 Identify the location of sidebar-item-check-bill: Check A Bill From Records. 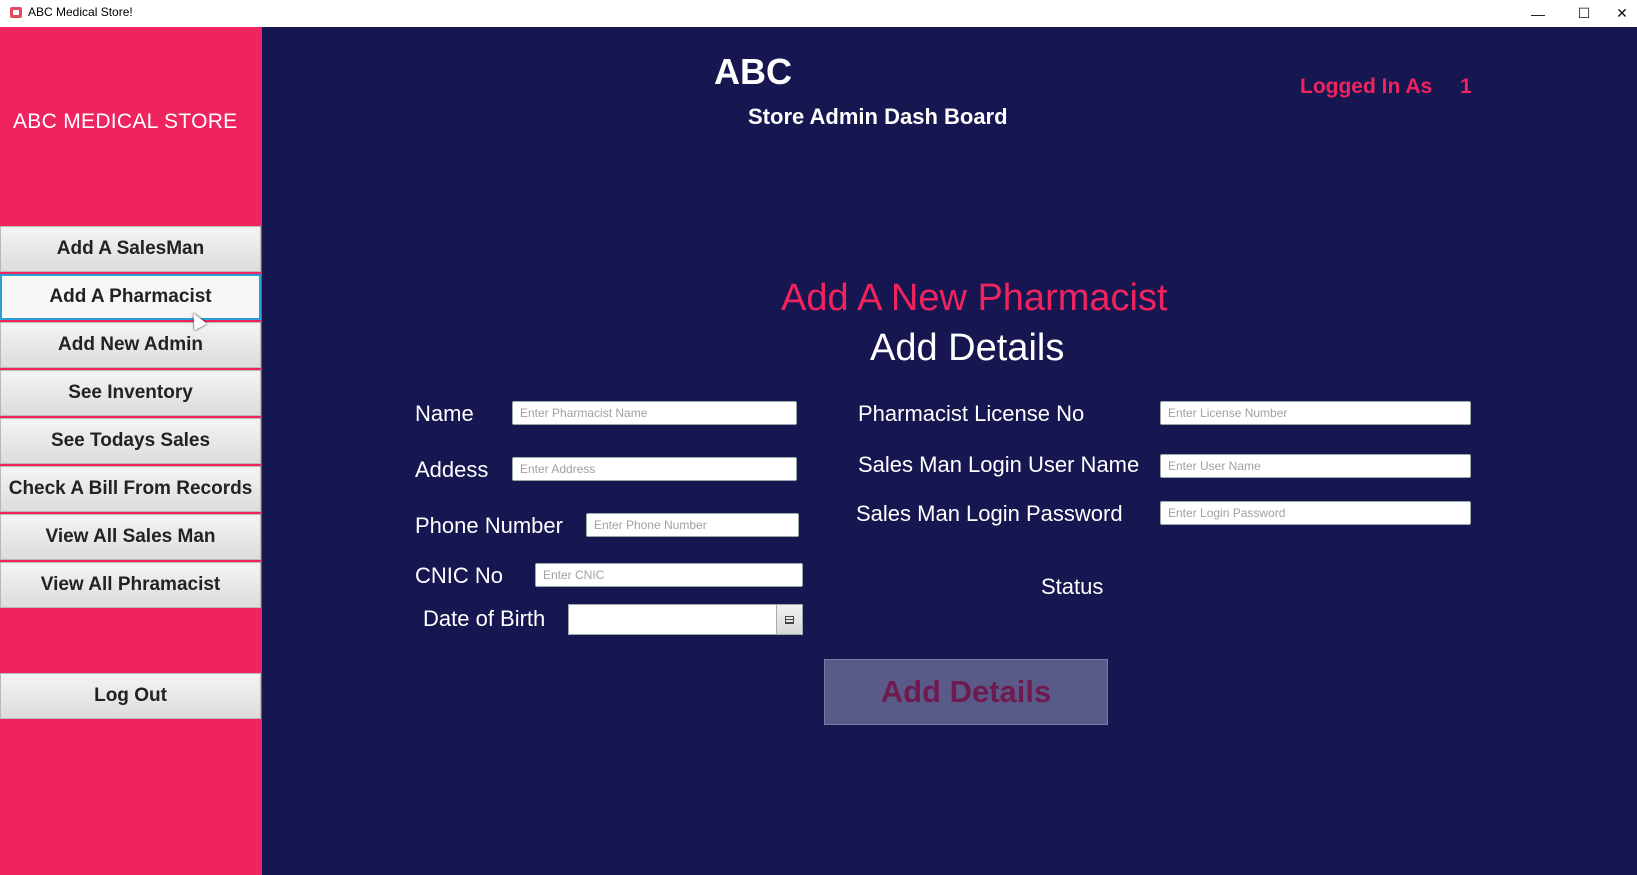
(130, 489).